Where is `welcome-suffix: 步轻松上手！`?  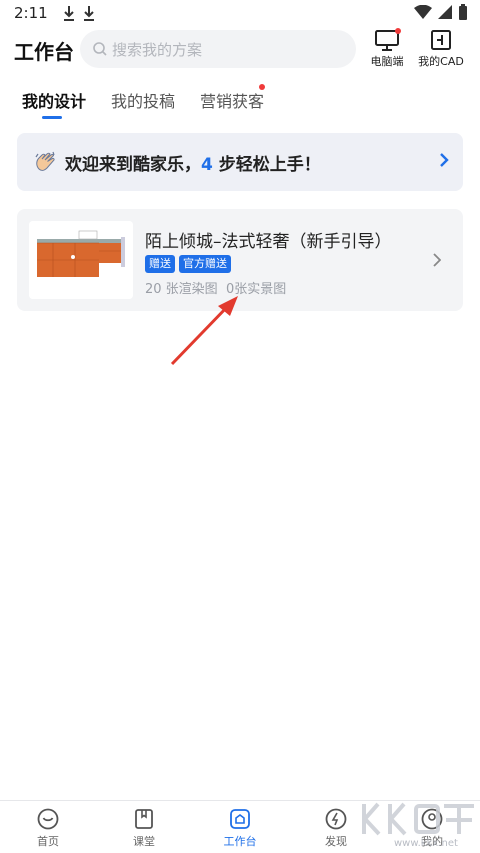 welcome-suffix: 步轻松上手！ is located at coordinates (266, 164).